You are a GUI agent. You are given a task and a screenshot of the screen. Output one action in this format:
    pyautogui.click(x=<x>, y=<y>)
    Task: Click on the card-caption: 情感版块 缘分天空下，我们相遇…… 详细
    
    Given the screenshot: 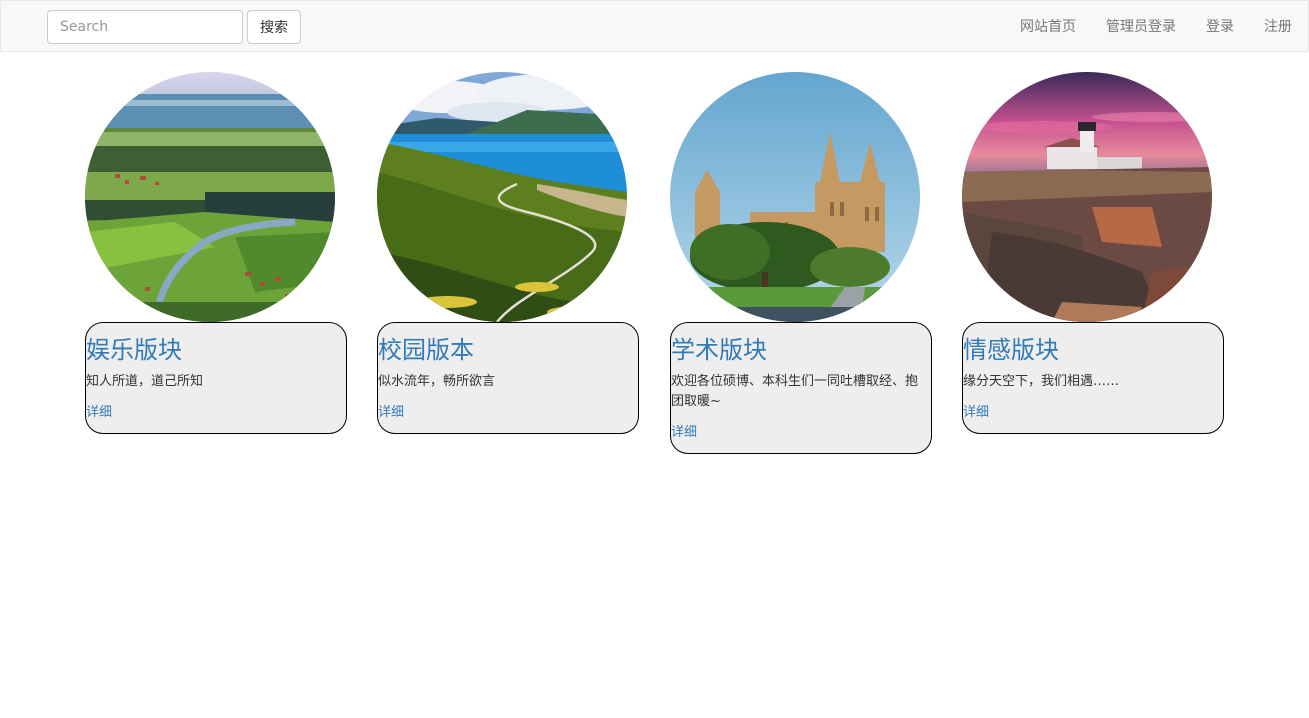 What is the action you would take?
    pyautogui.click(x=1093, y=378)
    